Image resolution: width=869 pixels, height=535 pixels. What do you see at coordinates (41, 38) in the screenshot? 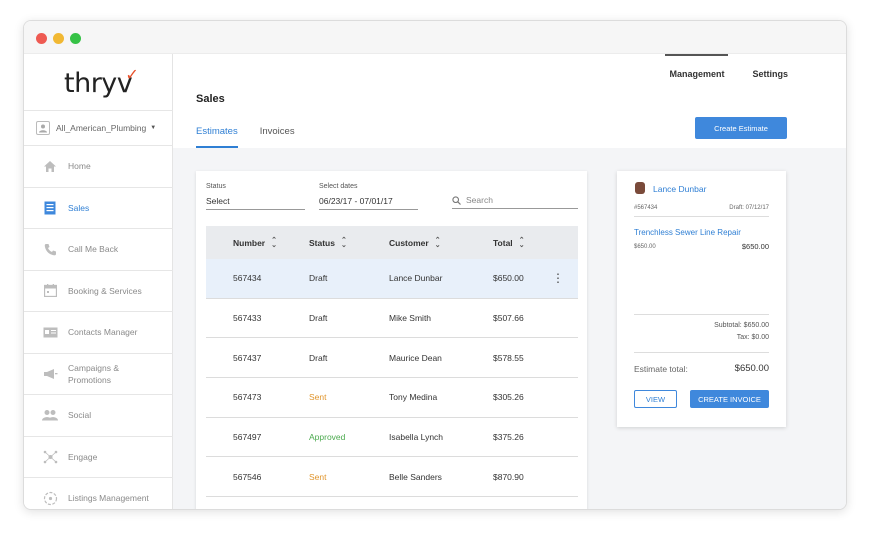
I see `close-window-button` at bounding box center [41, 38].